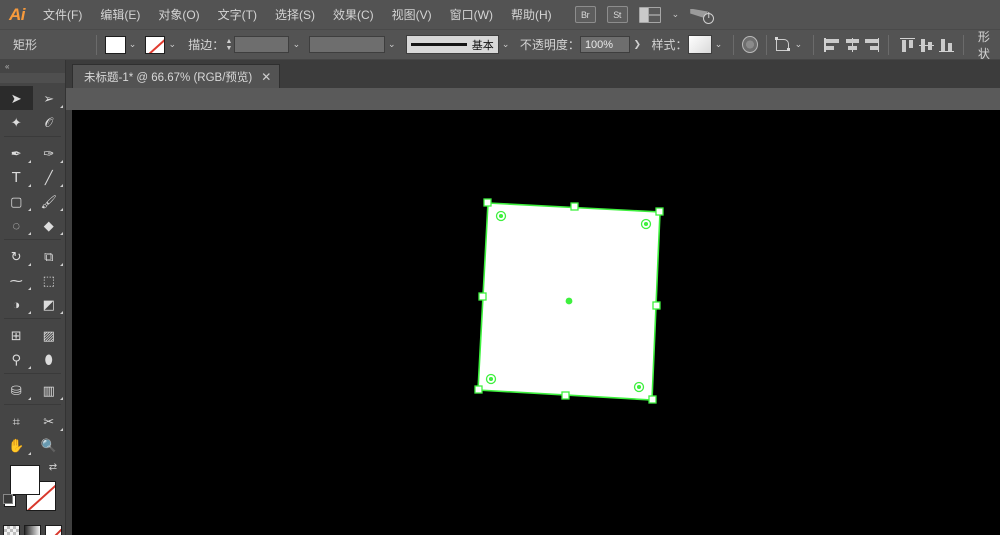 Image resolution: width=1000 pixels, height=535 pixels. What do you see at coordinates (676, 14) in the screenshot?
I see `chevron-down-icon: ⌄` at bounding box center [676, 14].